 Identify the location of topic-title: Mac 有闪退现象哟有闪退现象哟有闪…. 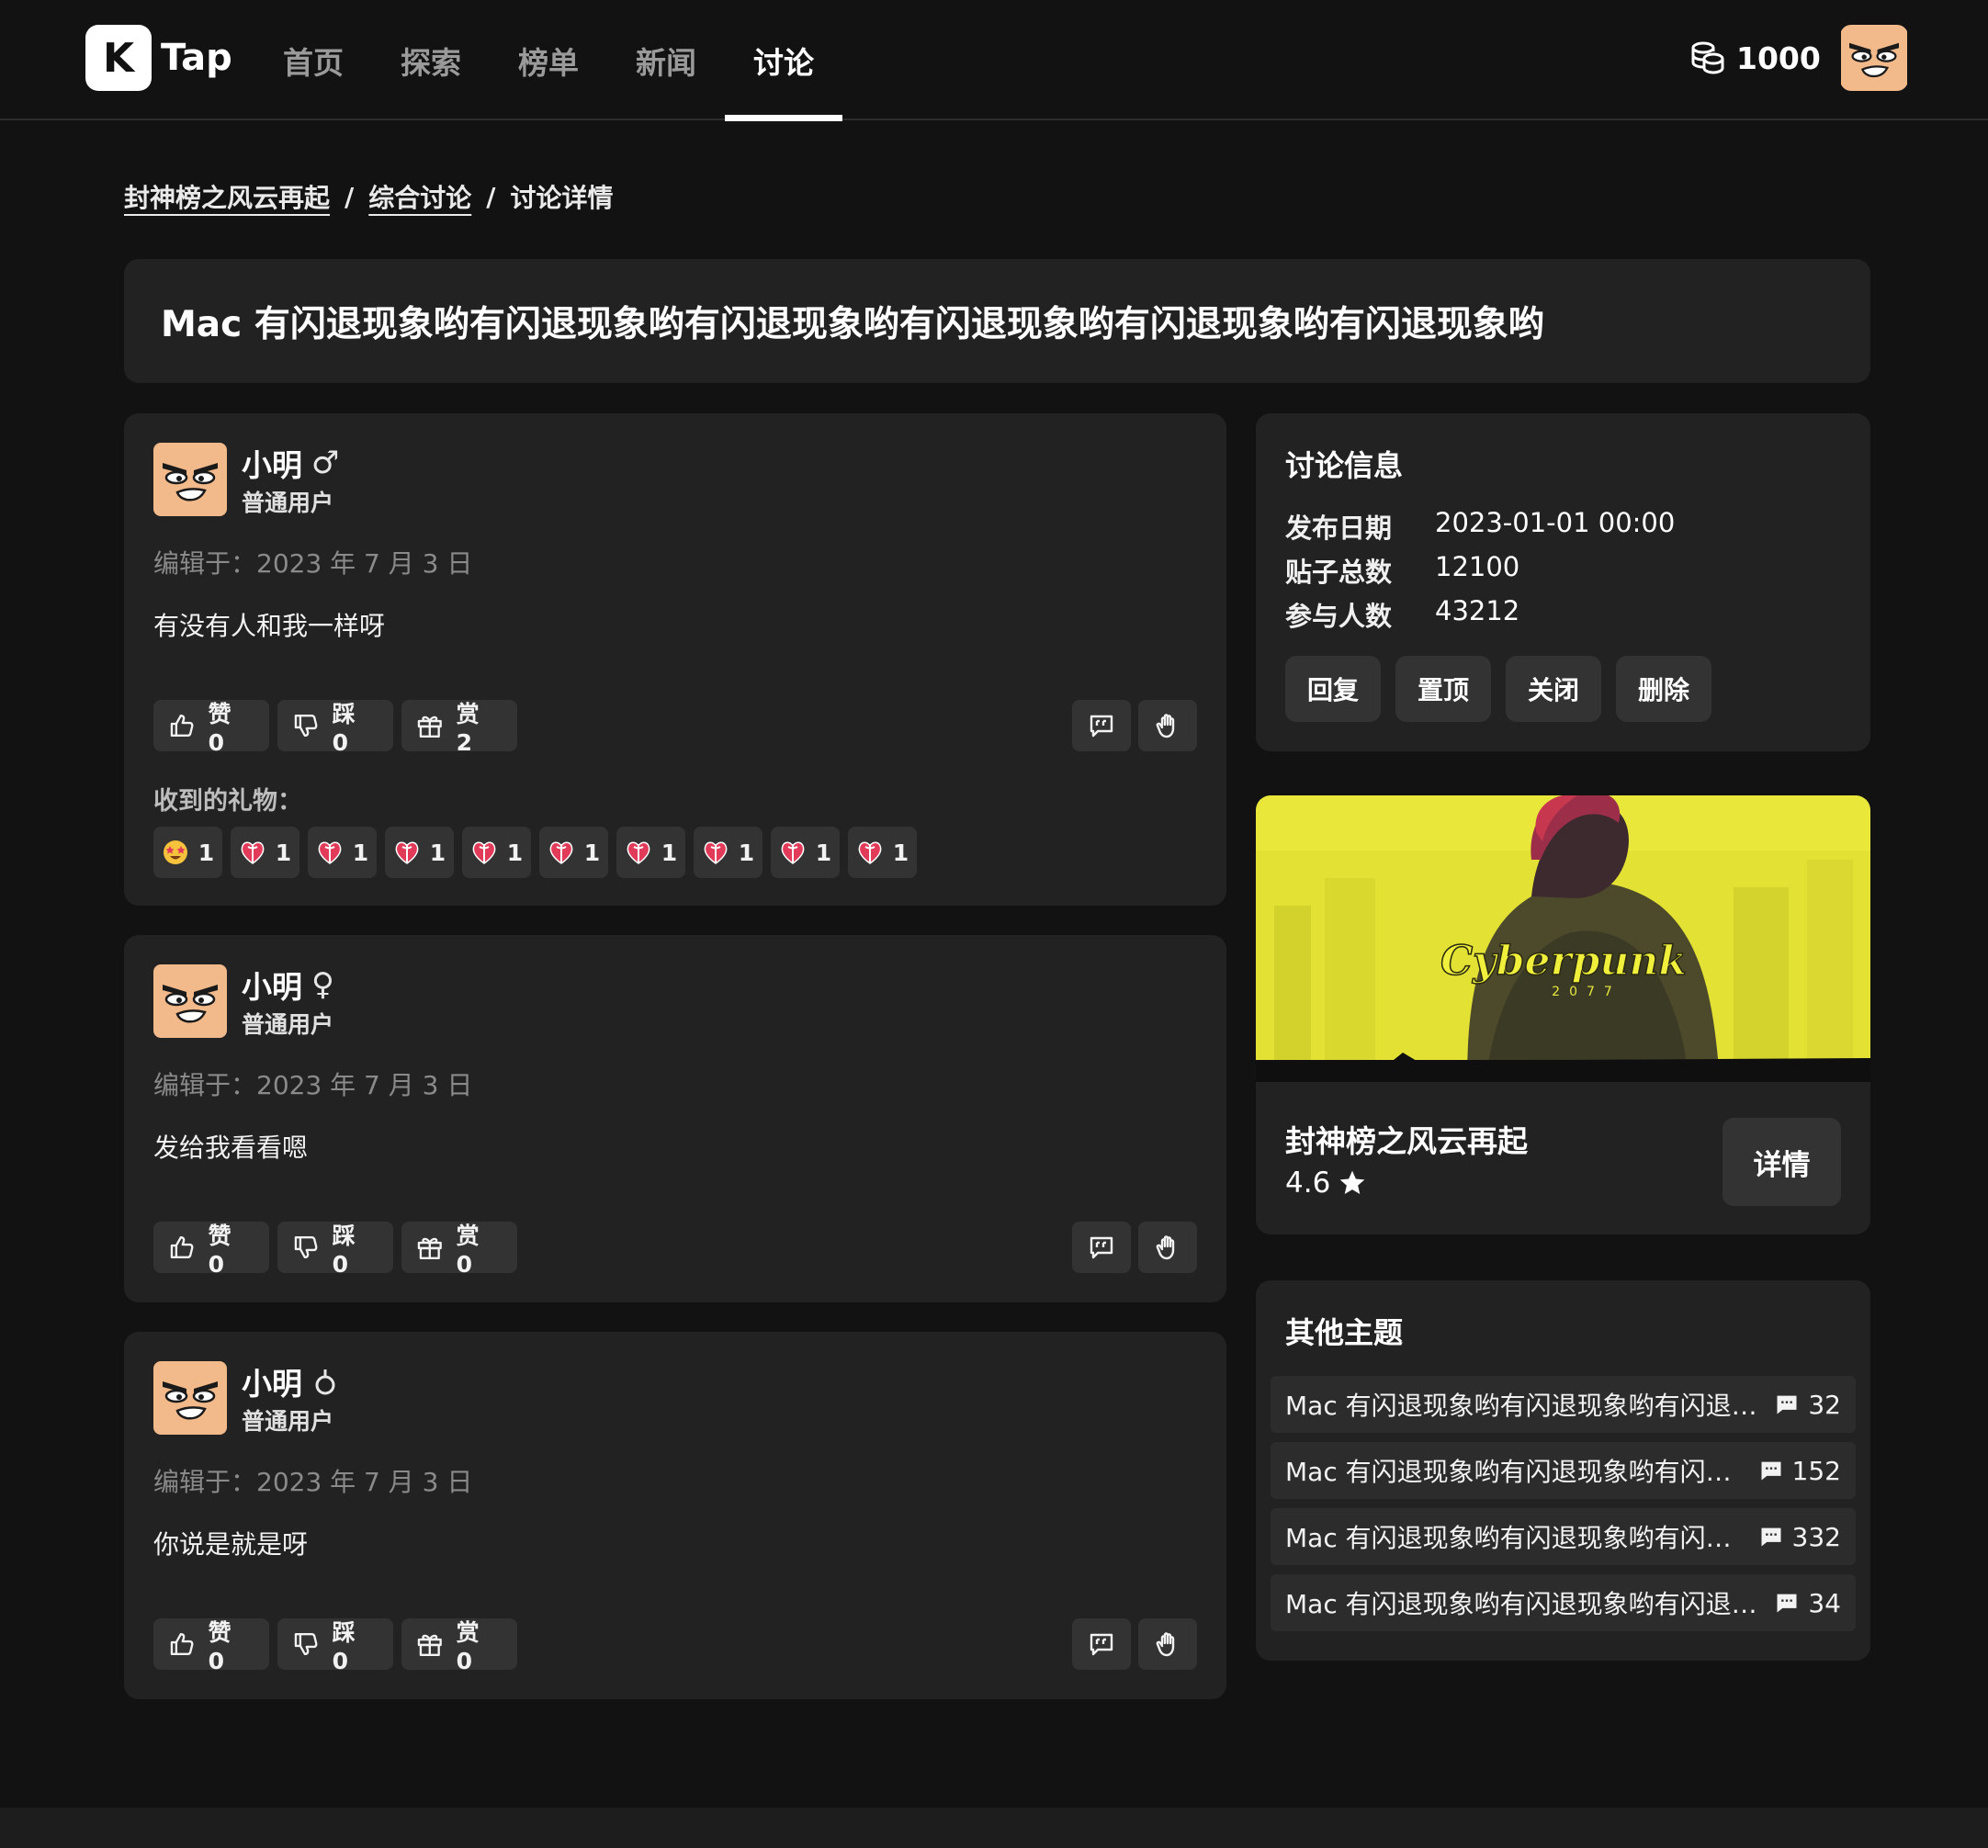
(1508, 1472).